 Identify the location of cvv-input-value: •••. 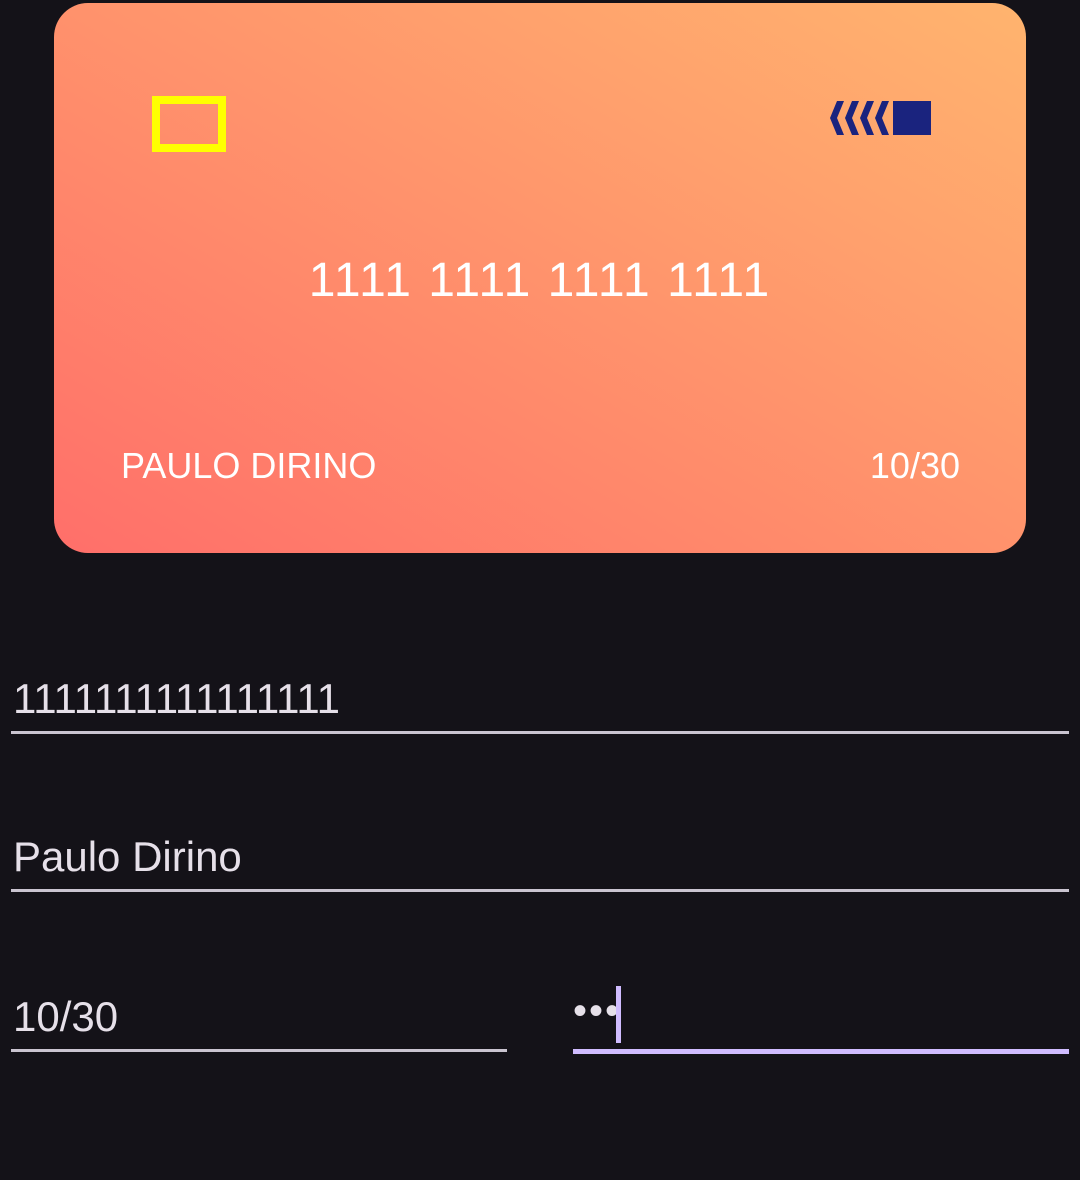
(597, 1011).